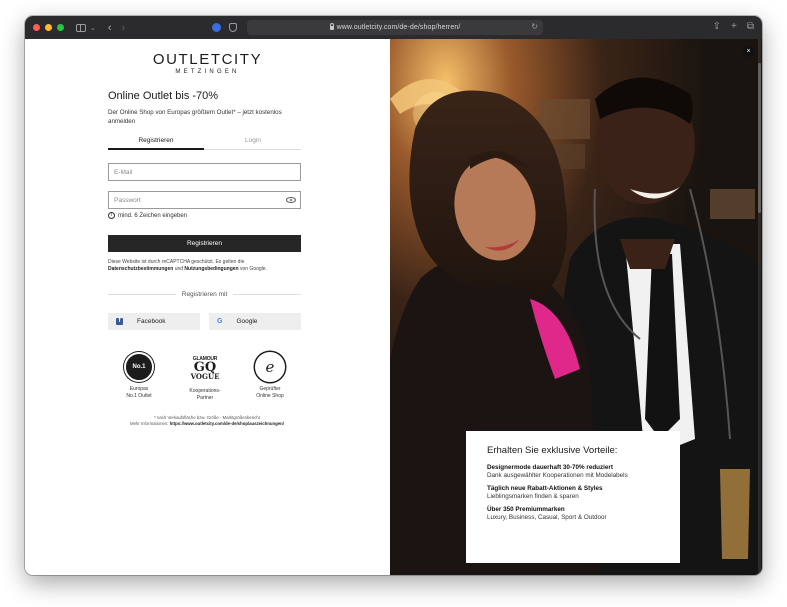  I want to click on google-login-button: G Google, so click(255, 321).